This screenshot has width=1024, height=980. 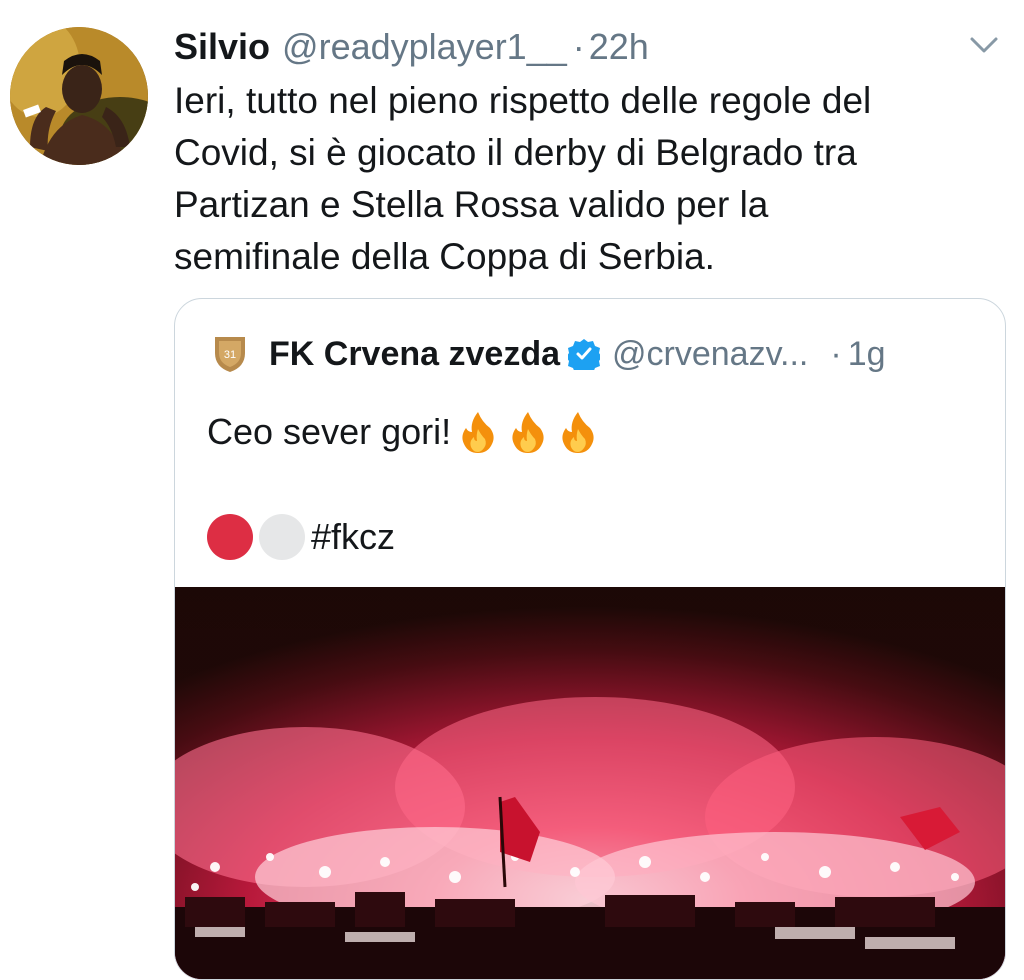 What do you see at coordinates (444, 256) in the screenshot?
I see `tweet-text-line: semifinale della Coppa di Serbia.` at bounding box center [444, 256].